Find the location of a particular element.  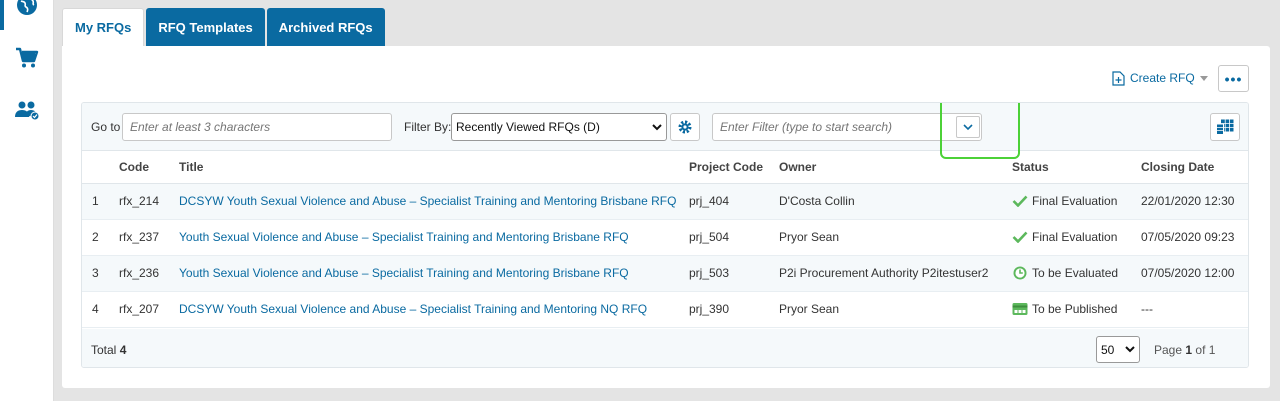

rfq-code: rfx_207 is located at coordinates (149, 309).